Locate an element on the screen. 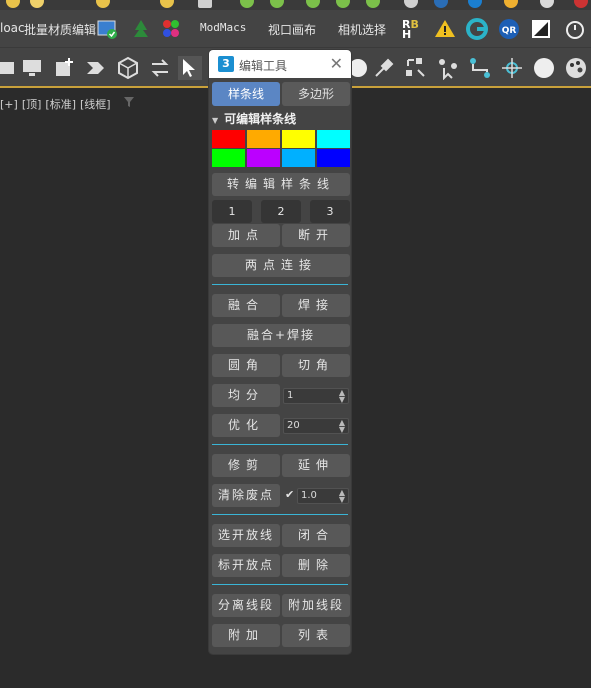  num-button-1: 1 is located at coordinates (232, 211).